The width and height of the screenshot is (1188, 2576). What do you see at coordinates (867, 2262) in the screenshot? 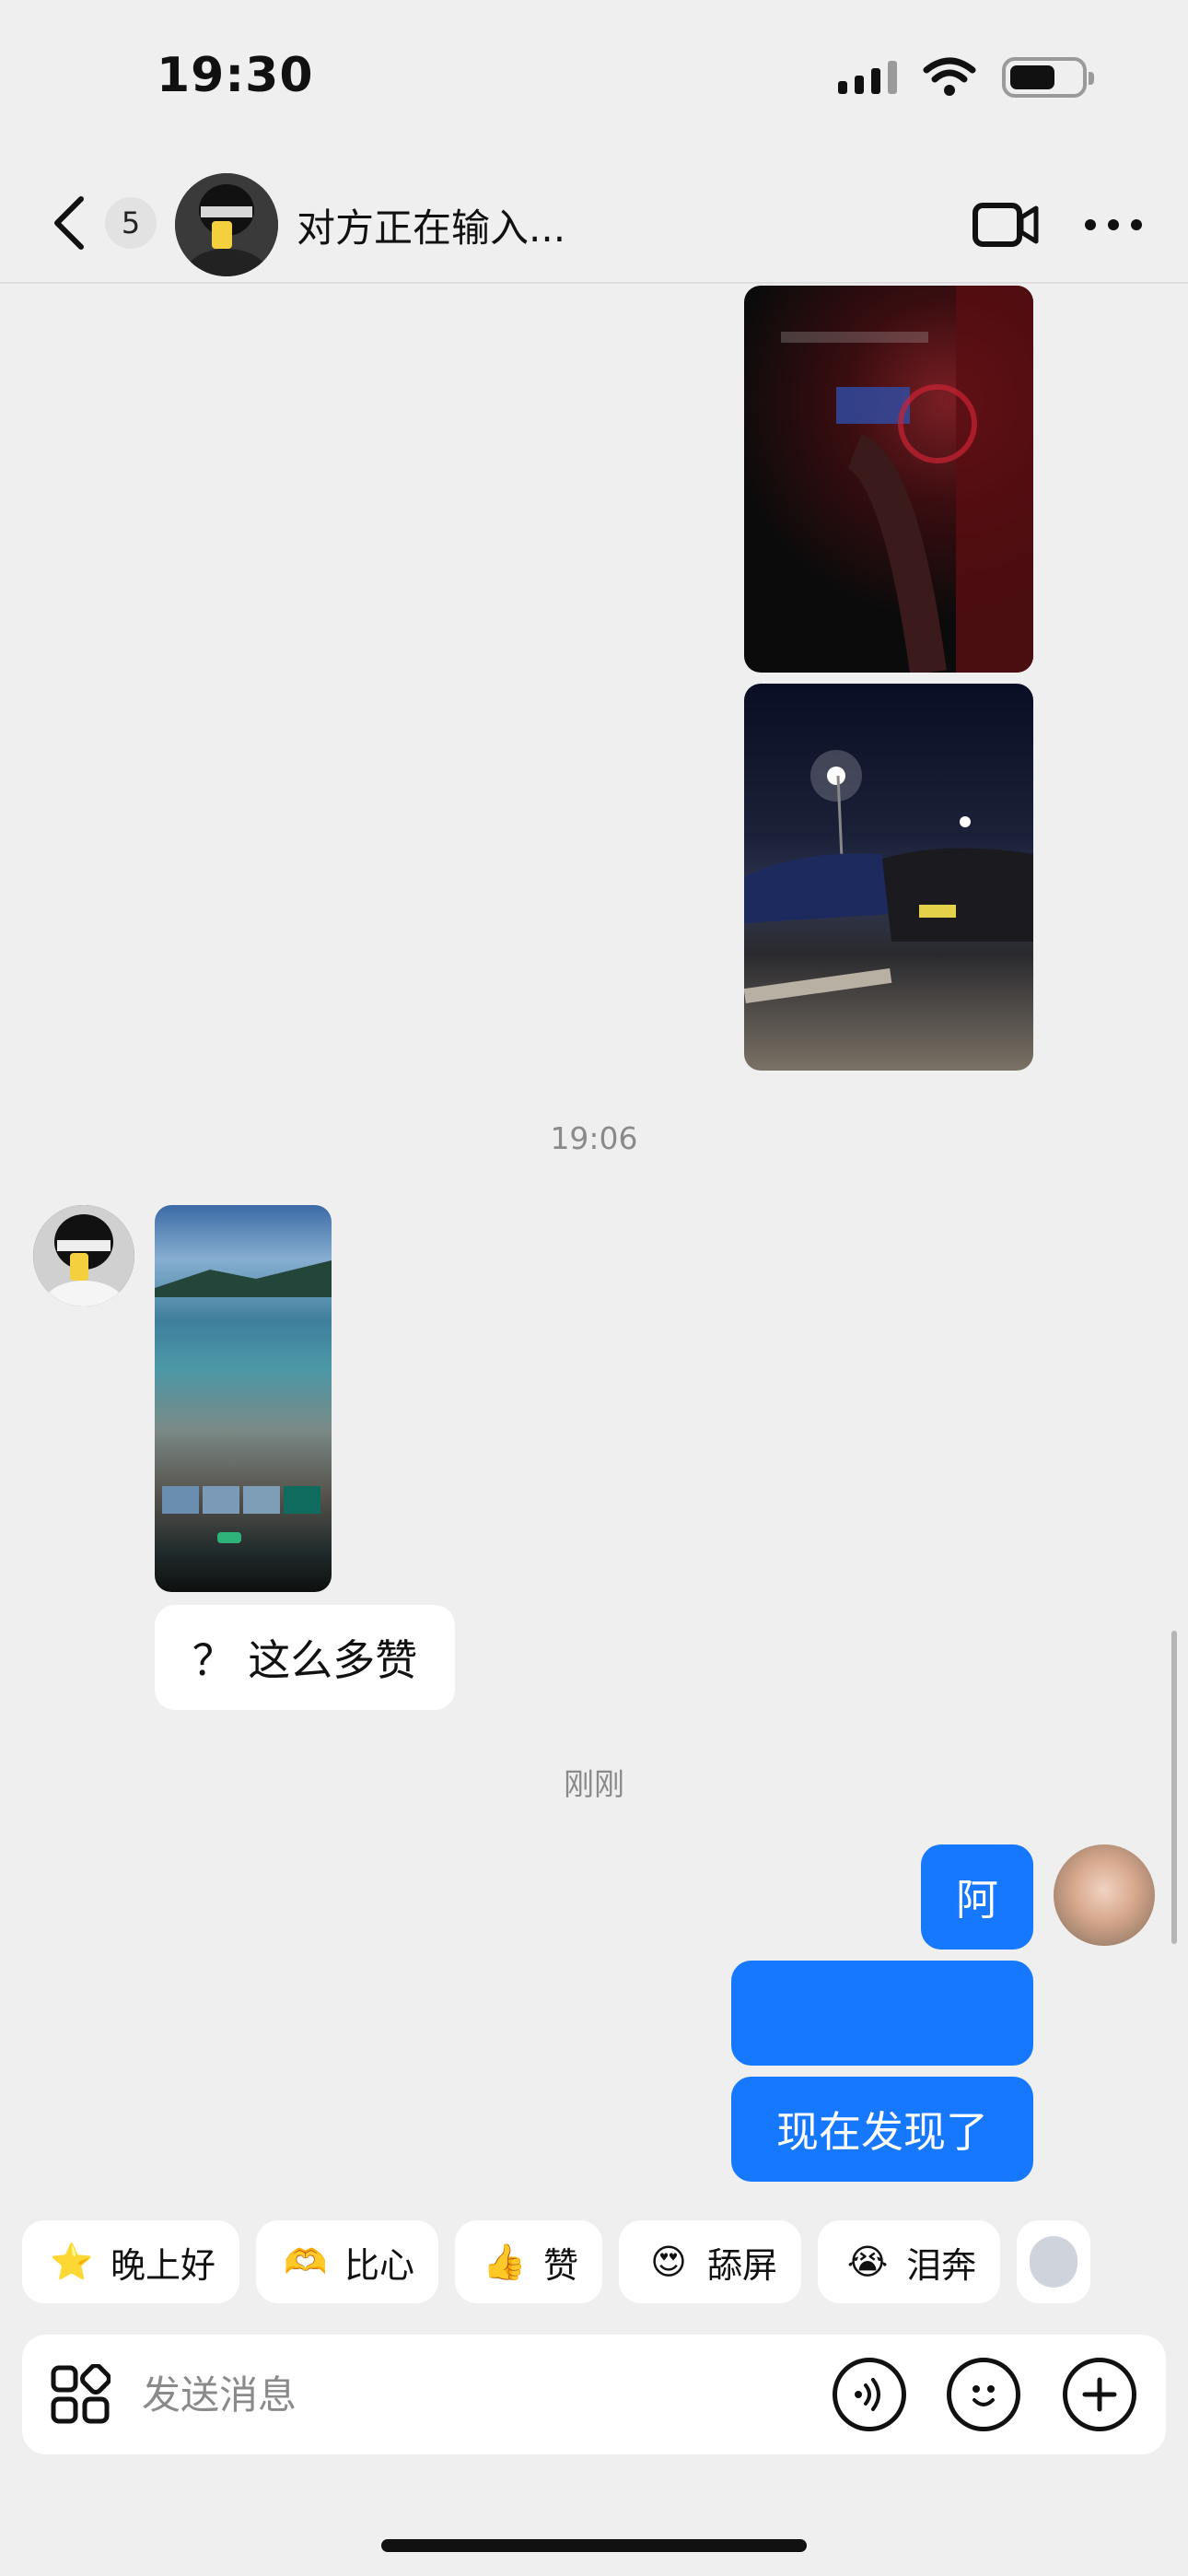
I see `crying-emoji-icon: 😭` at bounding box center [867, 2262].